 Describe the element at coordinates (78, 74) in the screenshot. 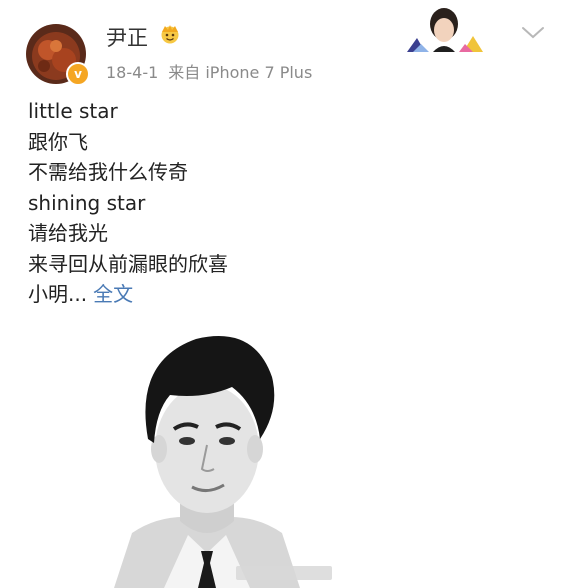

I see `verified-badge-icon: v` at that location.